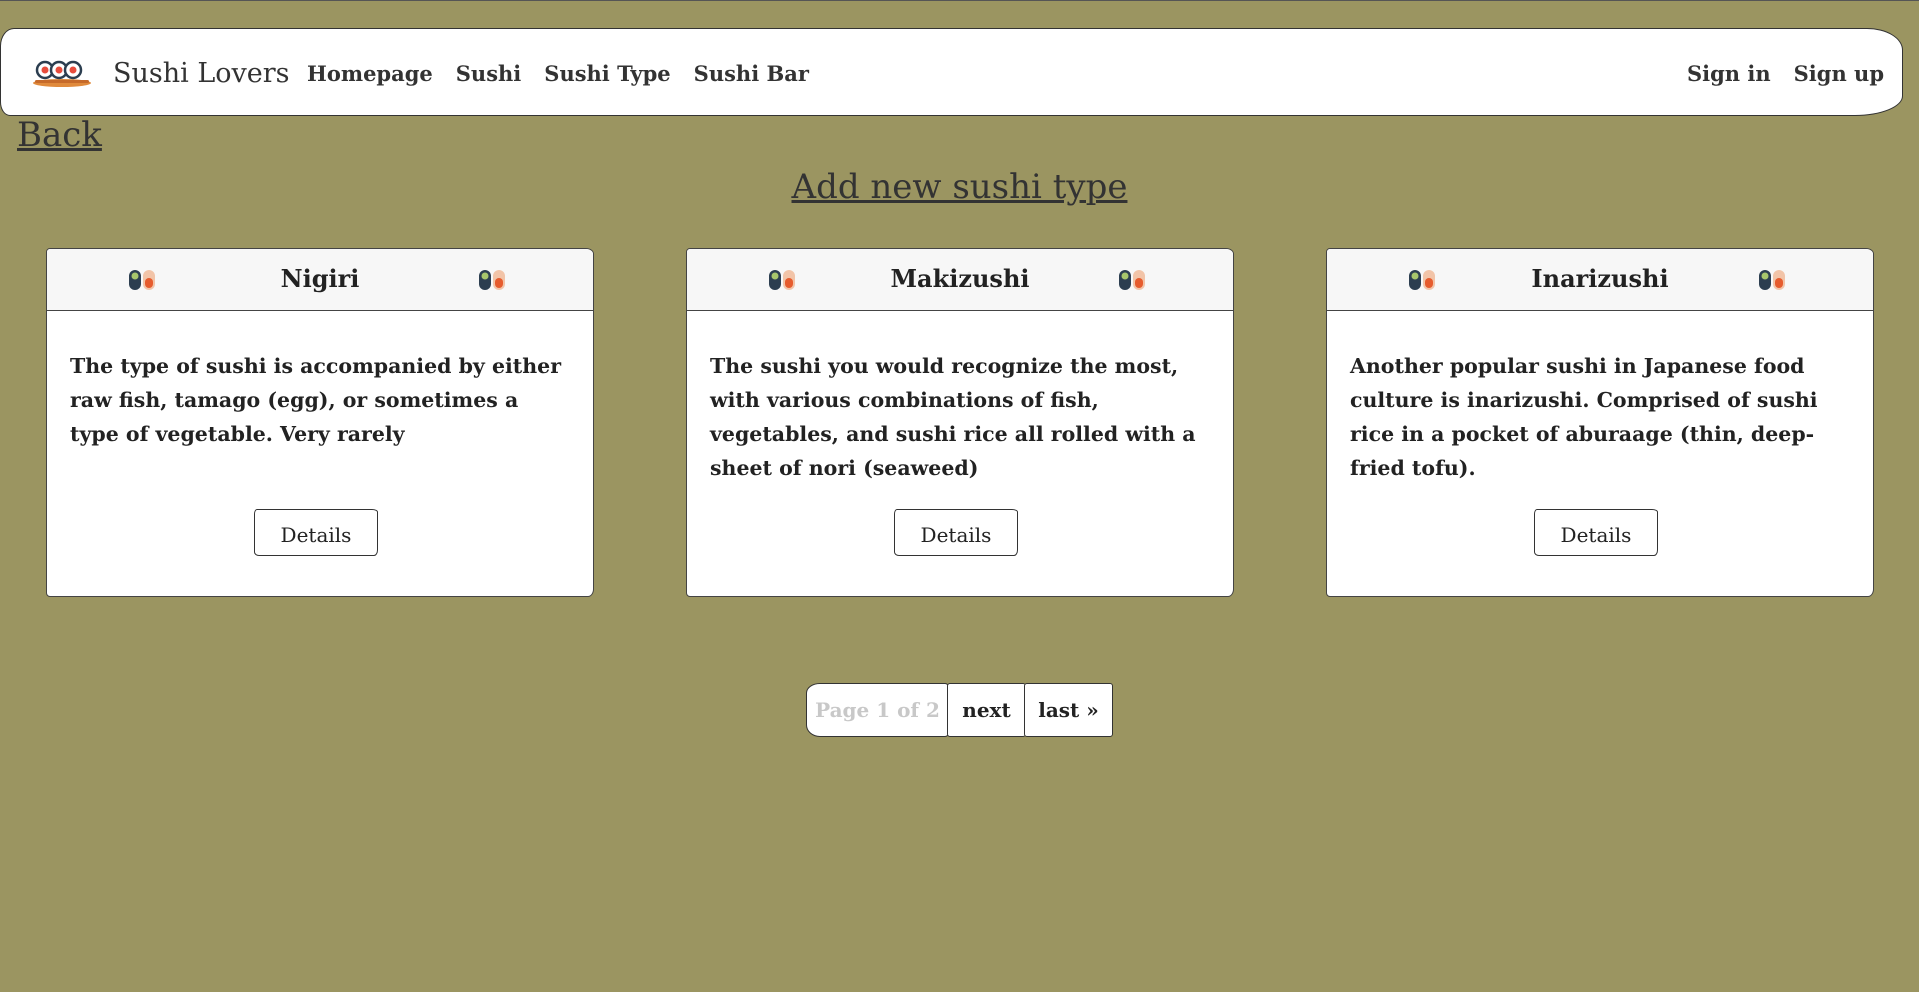 Image resolution: width=1919 pixels, height=992 pixels. What do you see at coordinates (201, 73) in the screenshot?
I see `brand-name: Sushi Lovers` at bounding box center [201, 73].